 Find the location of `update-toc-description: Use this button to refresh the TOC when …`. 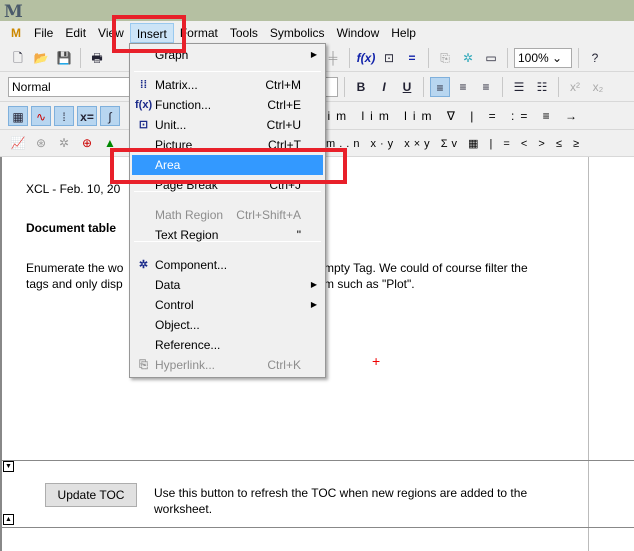

update-toc-description: Use this button to refresh the TOC when … is located at coordinates (341, 501).